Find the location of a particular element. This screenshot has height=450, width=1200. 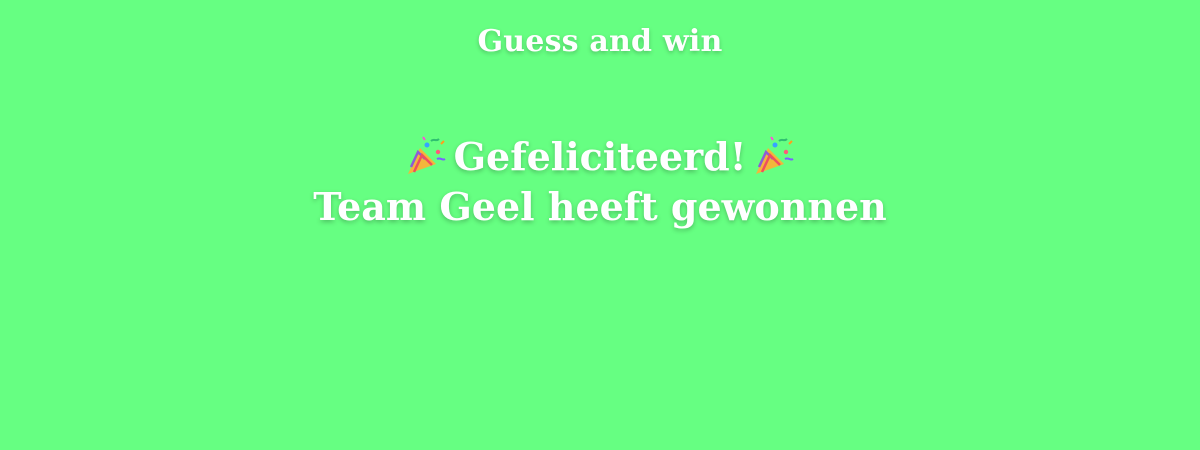

winner-message: Team Geel heeft gewonnen is located at coordinates (600, 206).